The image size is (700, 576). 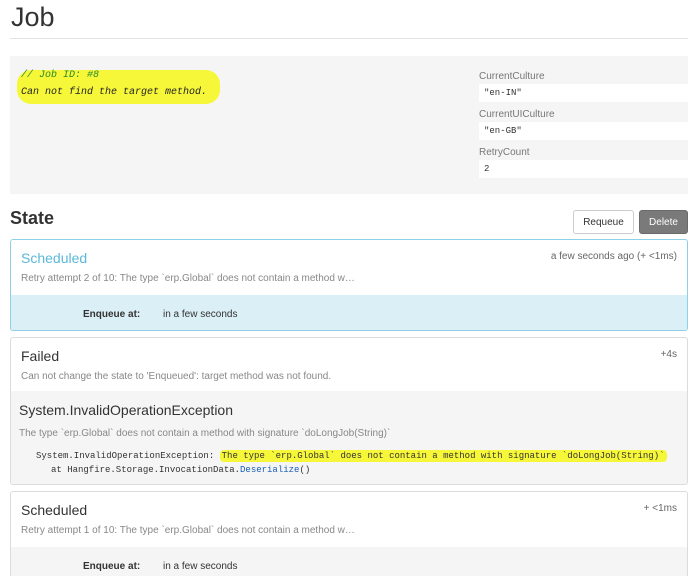 I want to click on delete-button: Delete, so click(x=663, y=222).